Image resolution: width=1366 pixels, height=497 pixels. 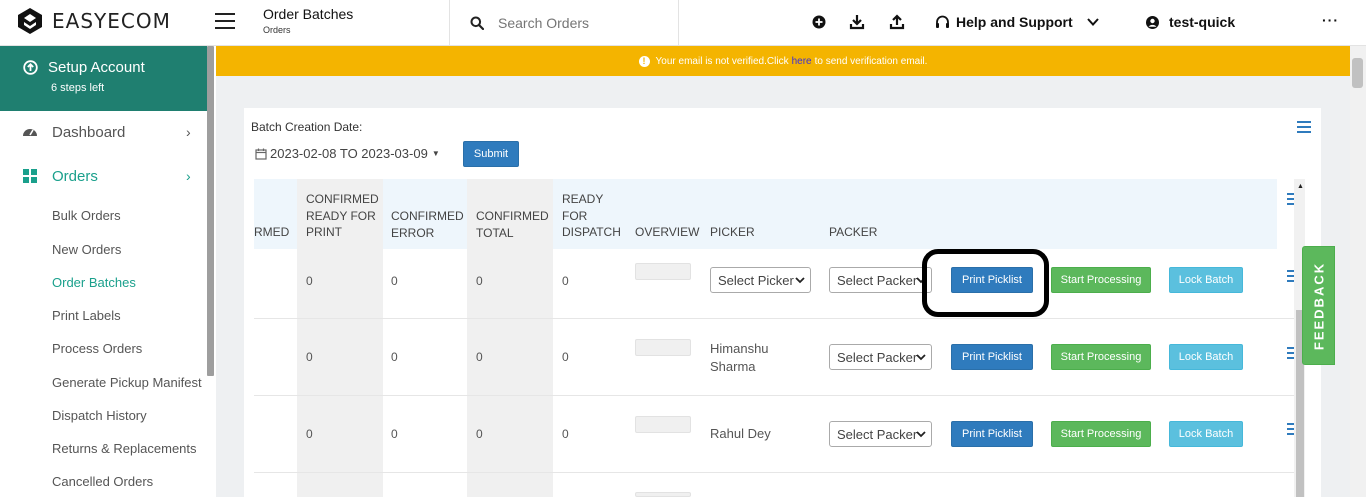 What do you see at coordinates (111, 21) in the screenshot?
I see `brand-name: EASYECOM` at bounding box center [111, 21].